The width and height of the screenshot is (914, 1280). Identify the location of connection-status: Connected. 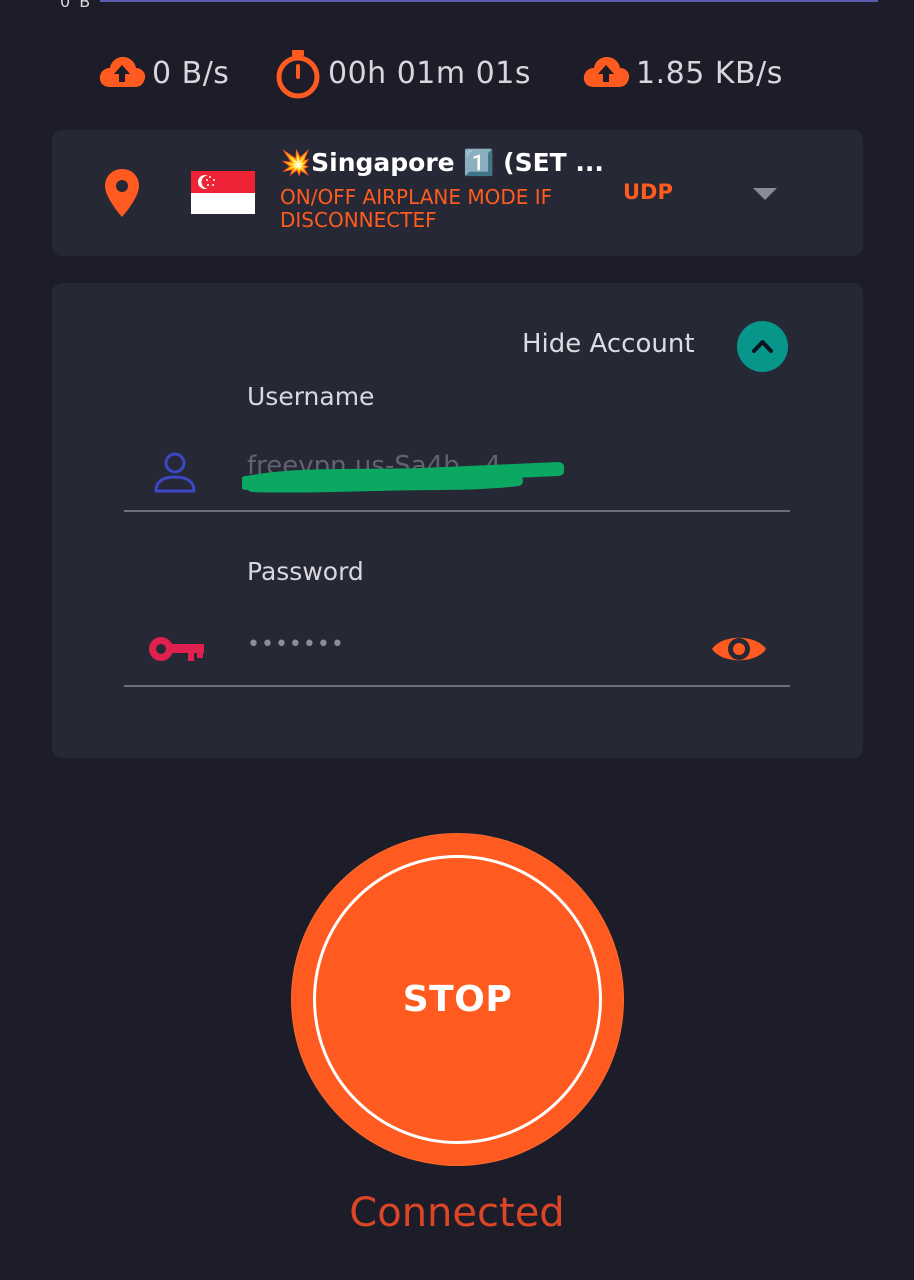
(457, 1213).